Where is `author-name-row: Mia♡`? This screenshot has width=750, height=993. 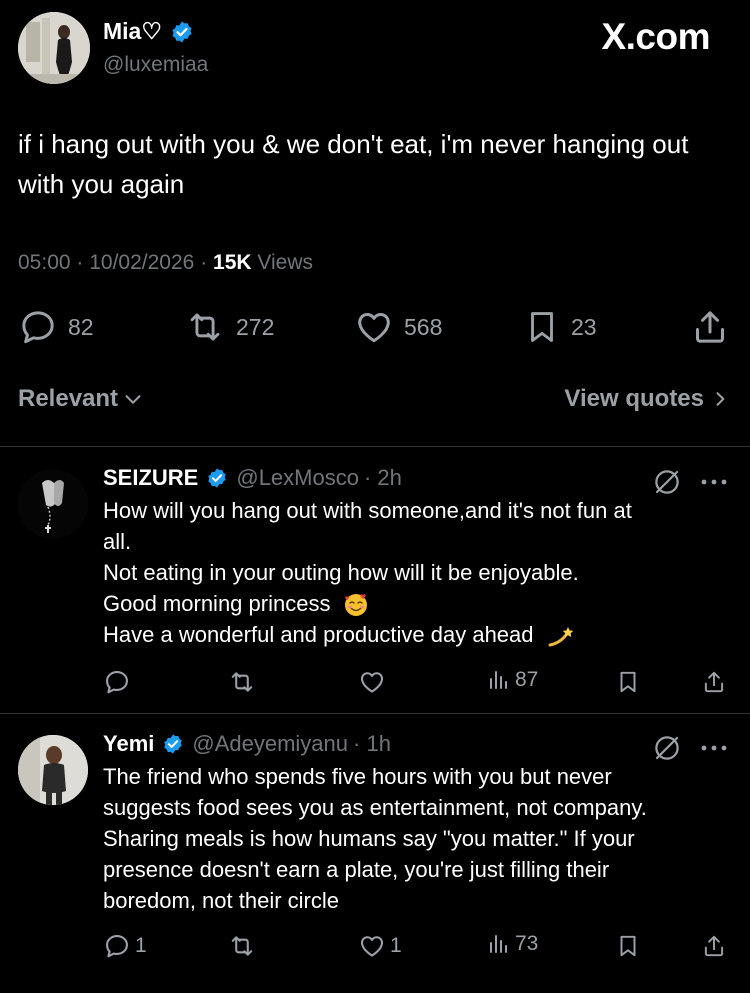 author-name-row: Mia♡ is located at coordinates (148, 31).